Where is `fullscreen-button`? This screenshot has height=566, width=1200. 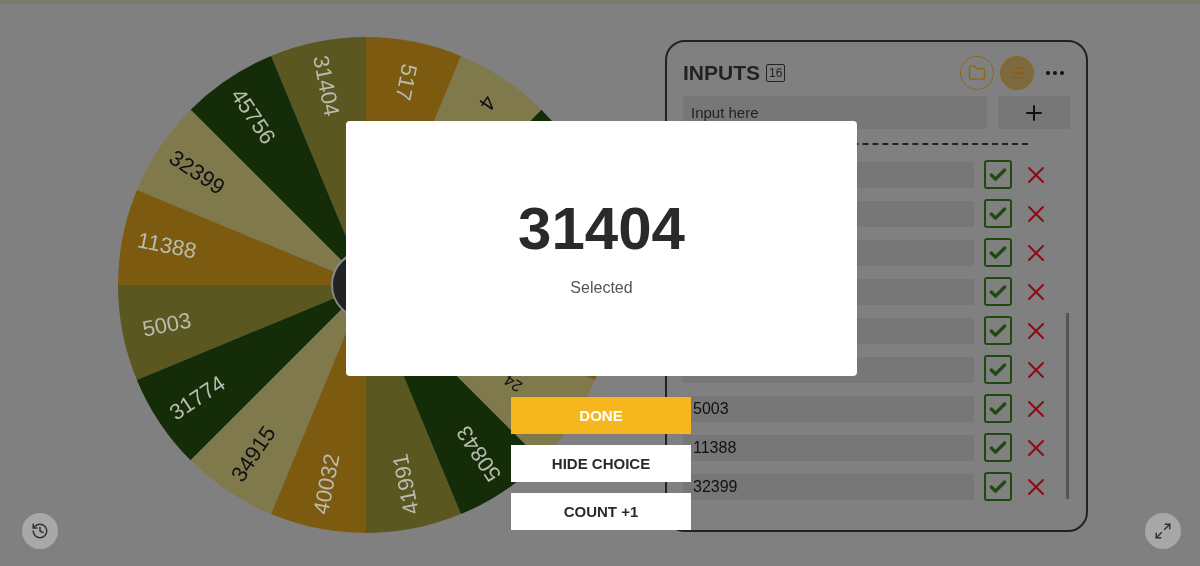
fullscreen-button is located at coordinates (1163, 531).